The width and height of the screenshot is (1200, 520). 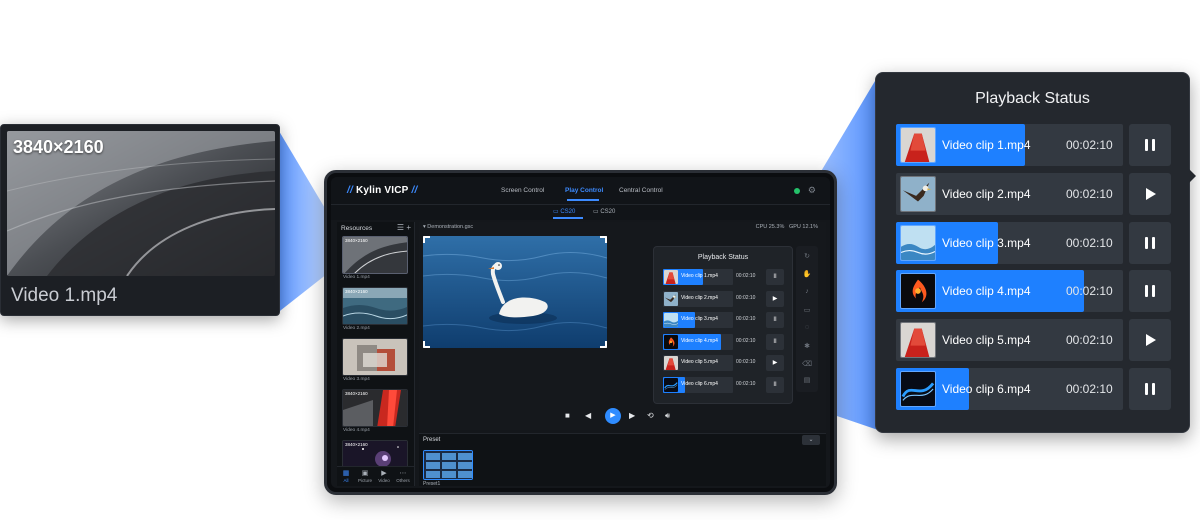 I want to click on clip-name: Video clip 4.mp4, so click(x=986, y=291).